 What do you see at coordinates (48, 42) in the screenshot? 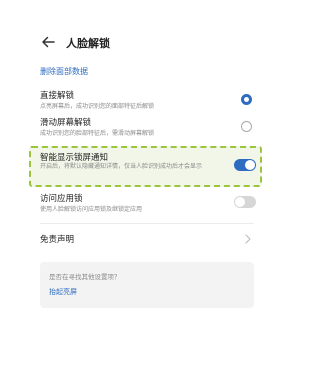
I see `back-arrow-icon` at bounding box center [48, 42].